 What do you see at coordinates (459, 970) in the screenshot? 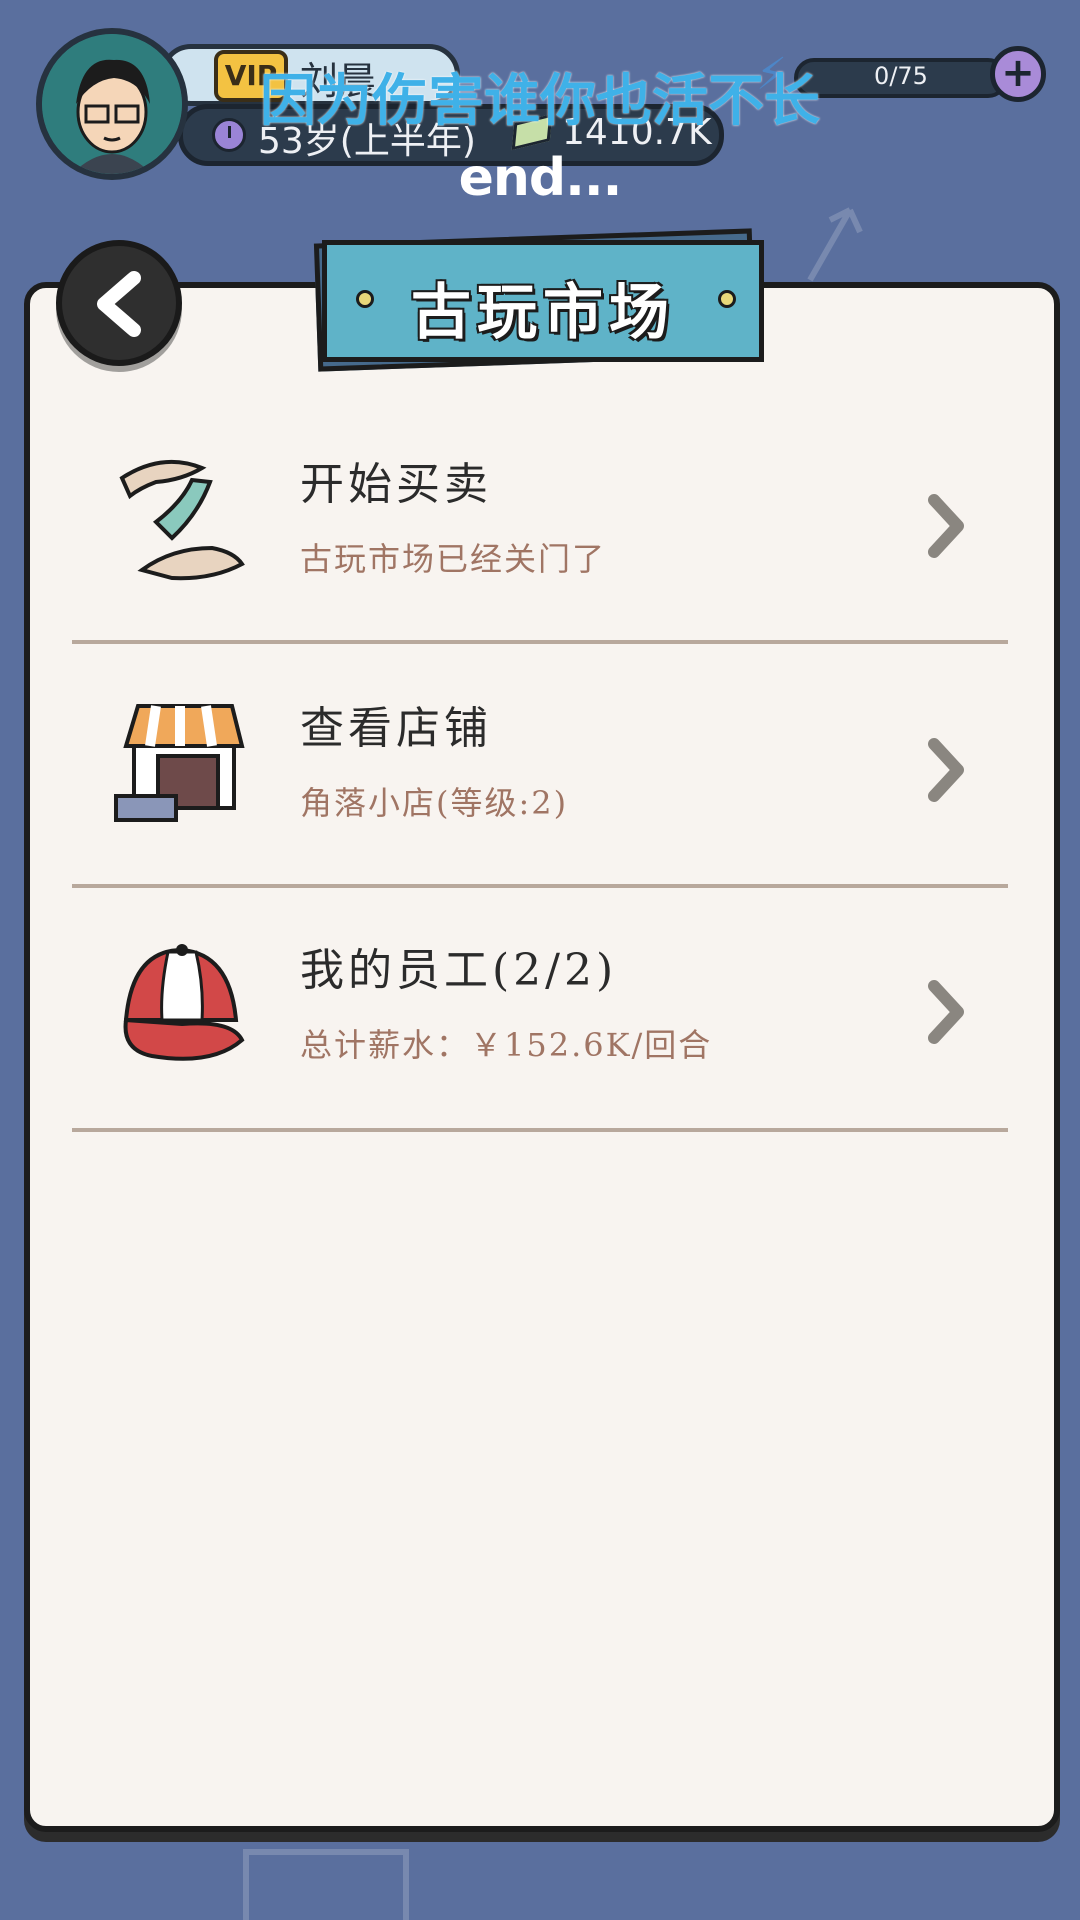
I see `menu-item-label: 我的员工(2/2)` at bounding box center [459, 970].